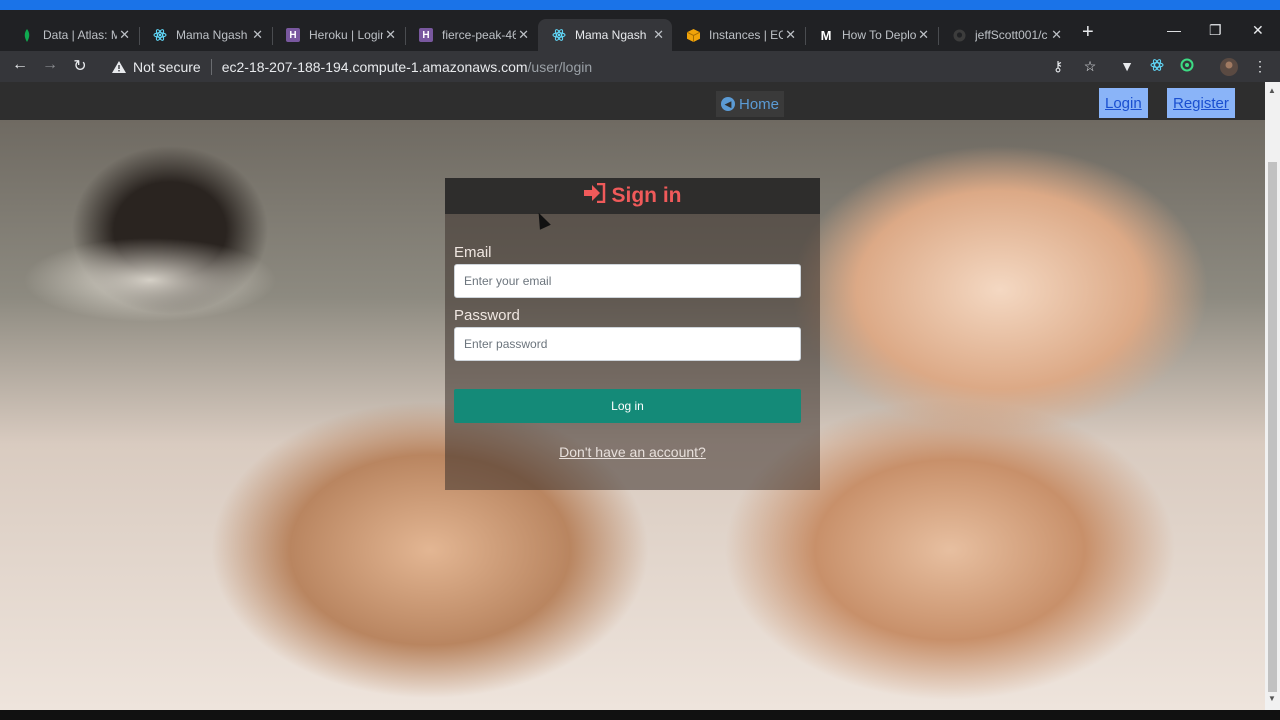  I want to click on tab-title: Instances | EC2, so click(746, 35).